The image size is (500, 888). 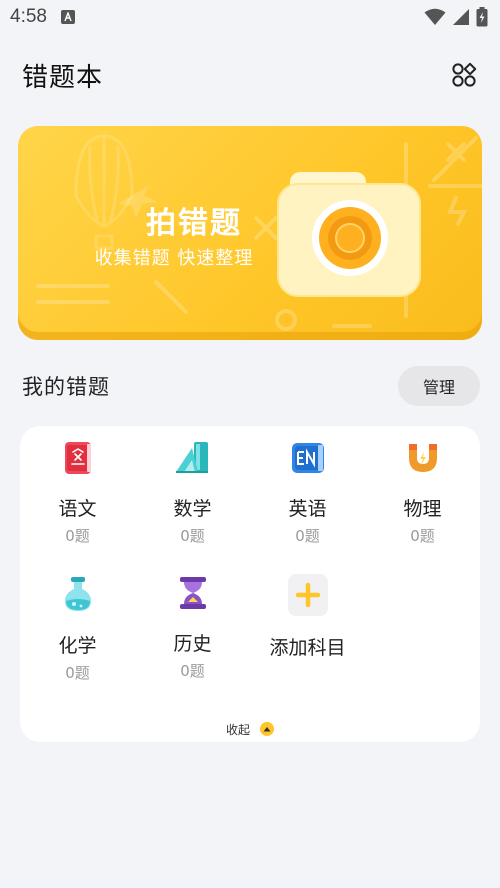 I want to click on subject-name: 数学, so click(x=192, y=509).